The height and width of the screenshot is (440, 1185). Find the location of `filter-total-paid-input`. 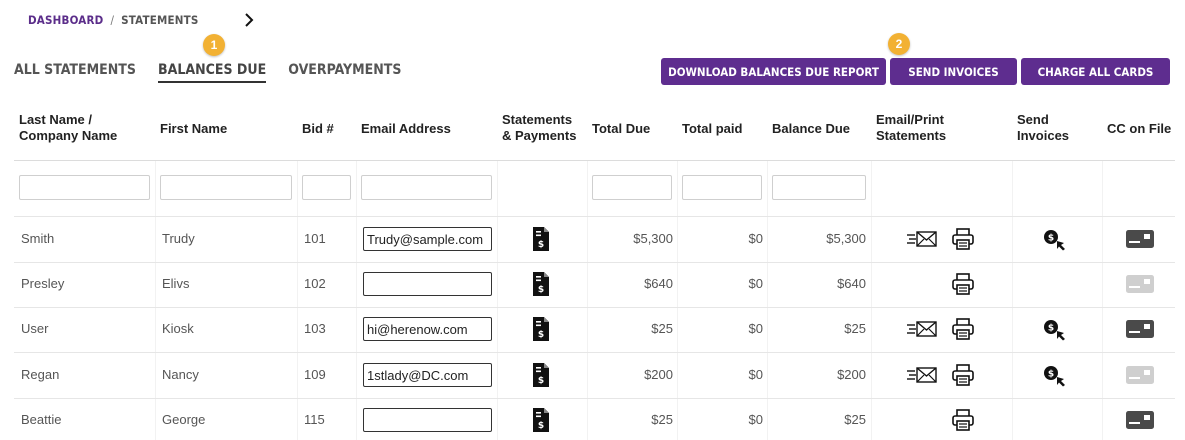

filter-total-paid-input is located at coordinates (722, 187).